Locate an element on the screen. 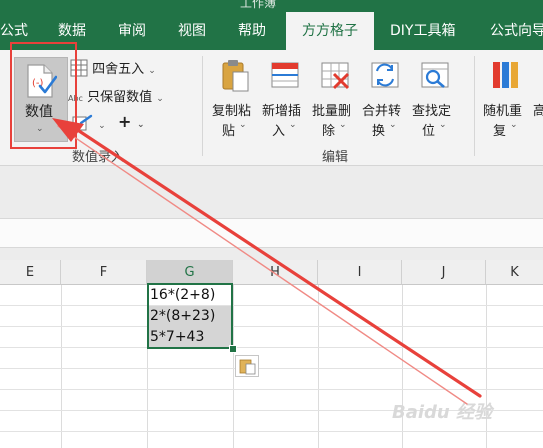 This screenshot has width=543, height=448. insert-label-line1: 新增插 is located at coordinates (282, 111).